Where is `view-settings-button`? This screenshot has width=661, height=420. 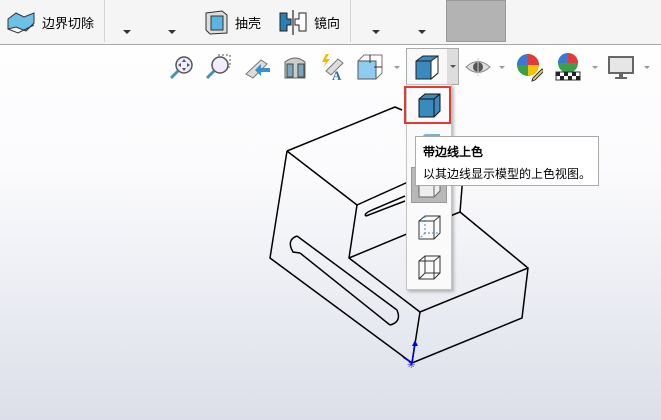 view-settings-button is located at coordinates (621, 67).